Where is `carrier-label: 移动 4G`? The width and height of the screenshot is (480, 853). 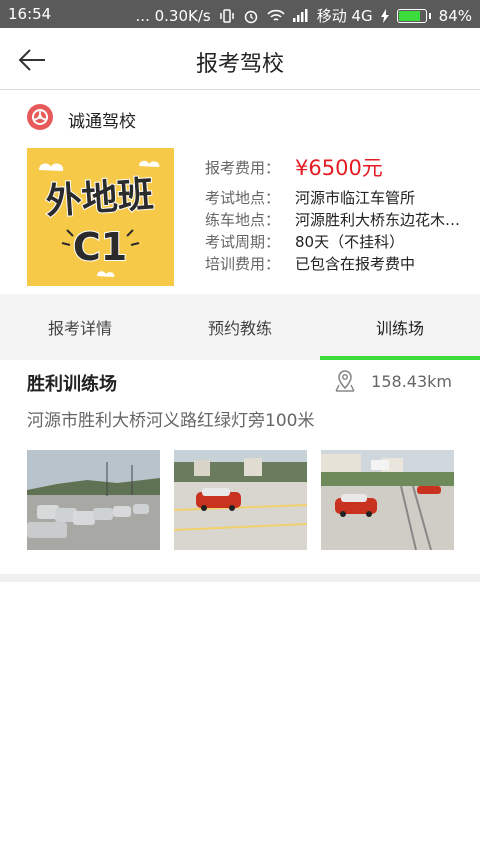 carrier-label: 移动 4G is located at coordinates (344, 16).